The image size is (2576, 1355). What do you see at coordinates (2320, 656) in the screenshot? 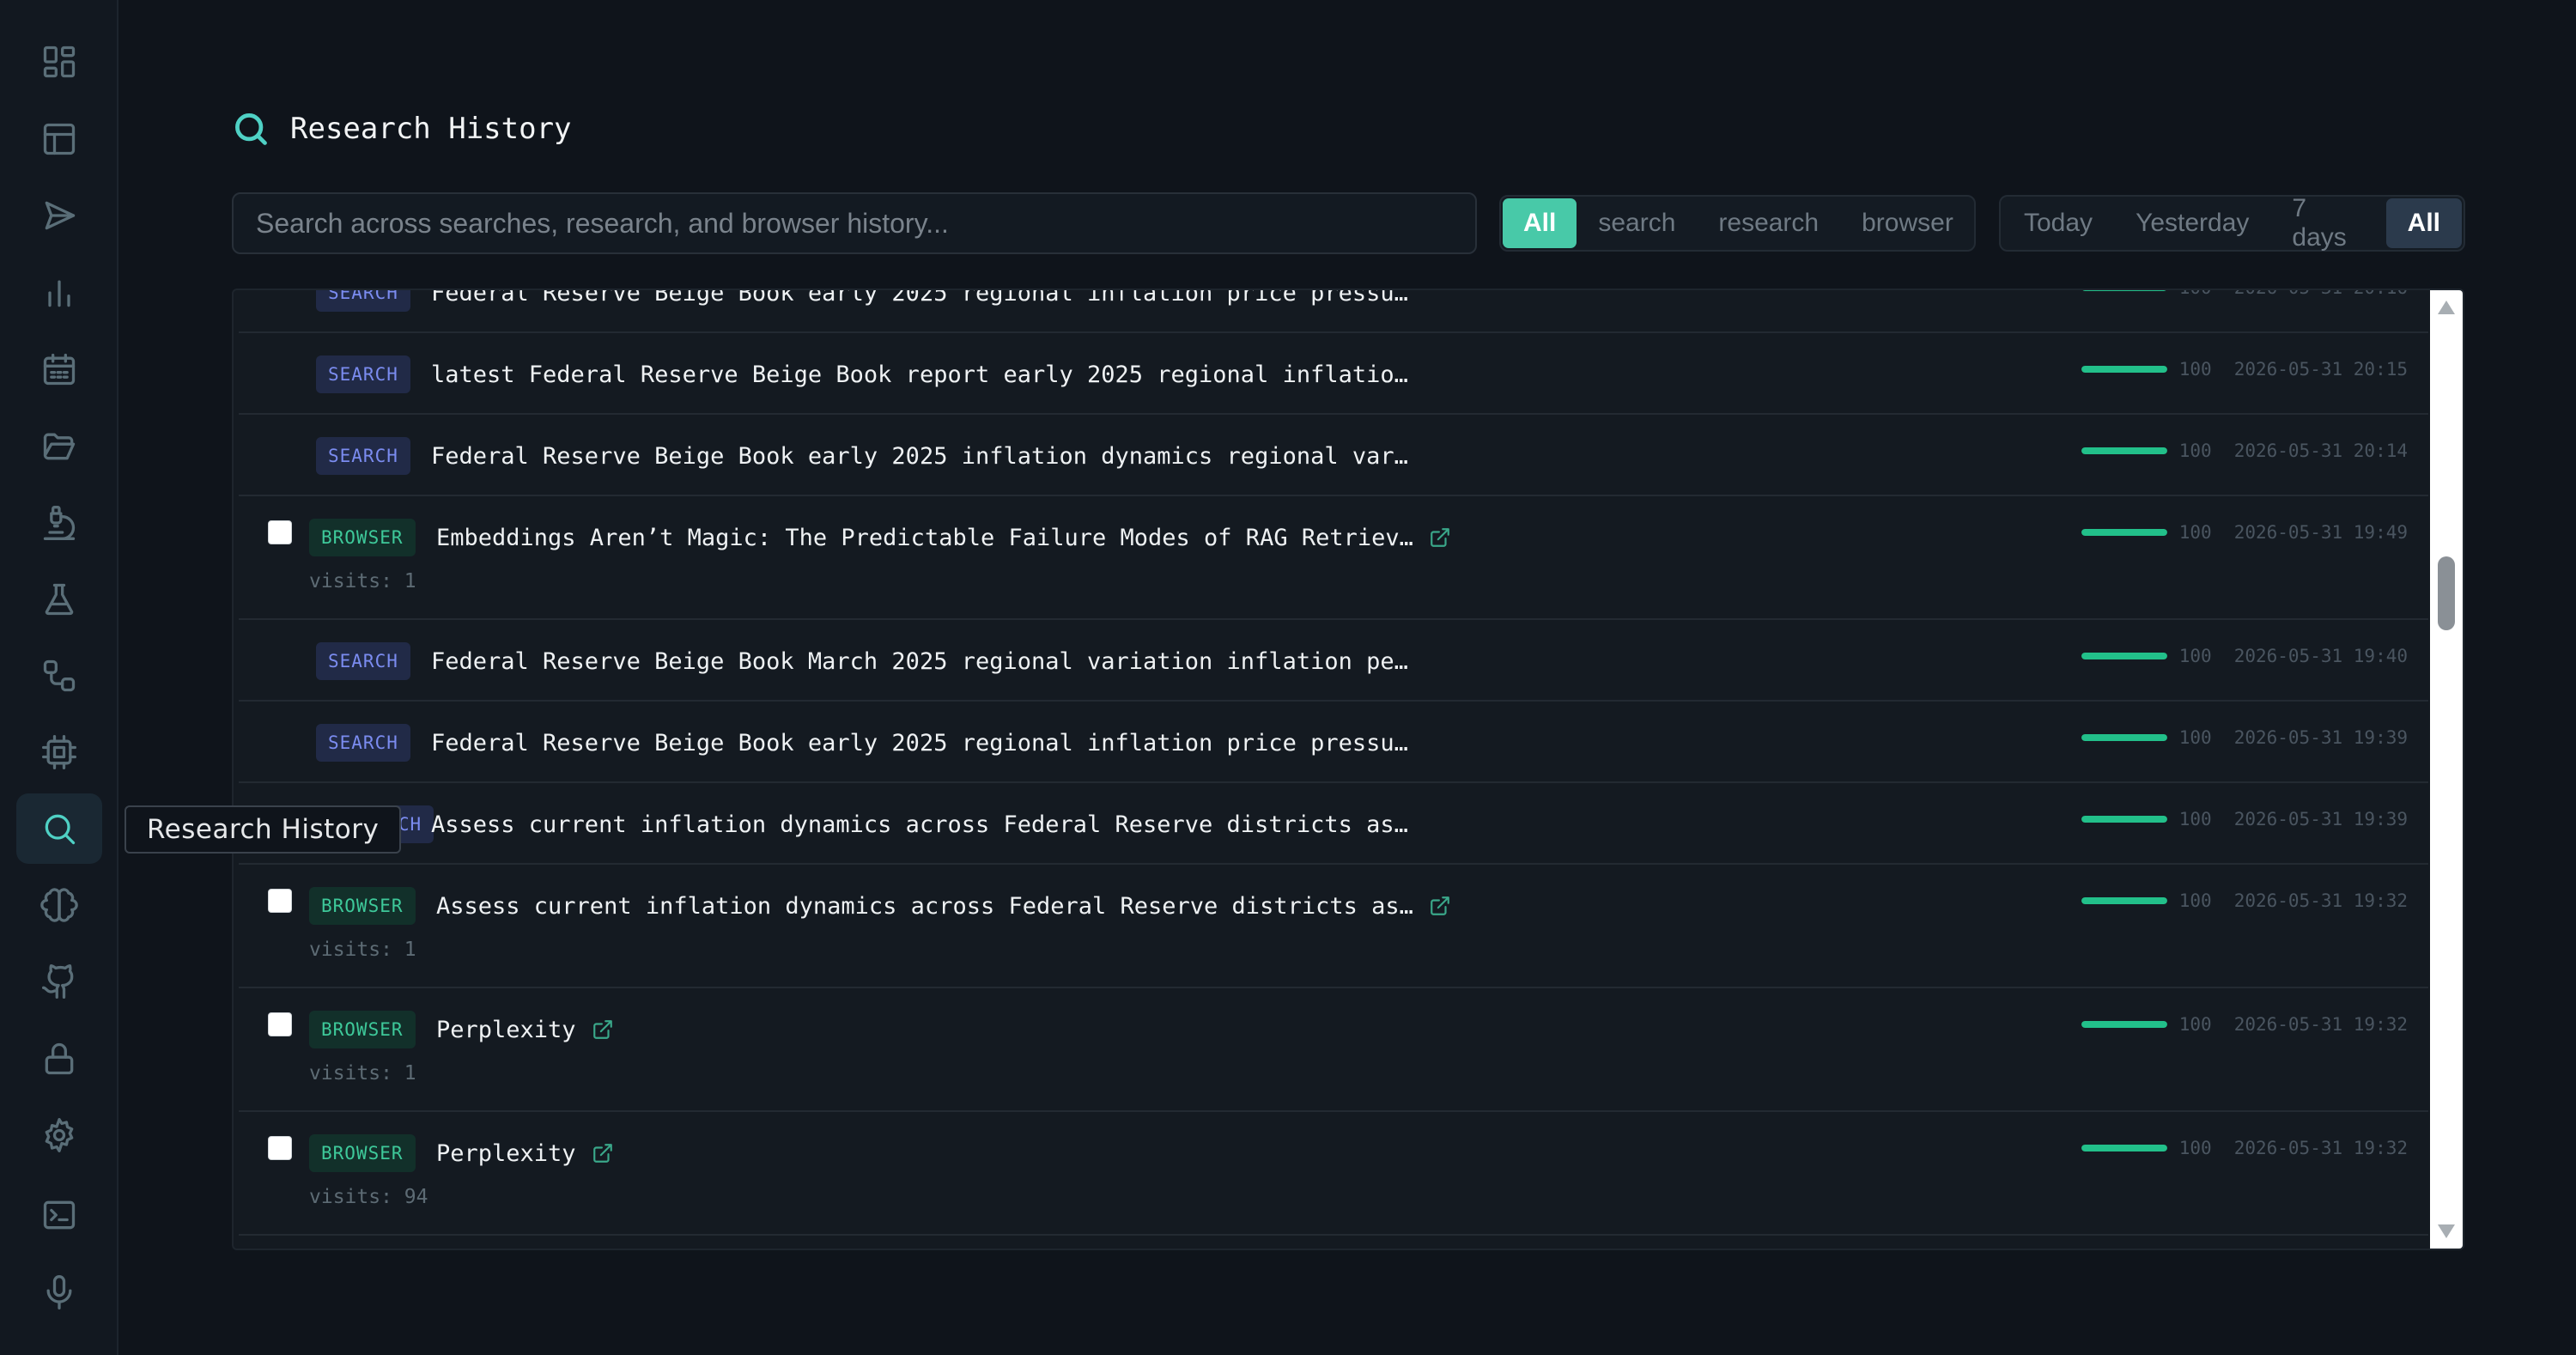
I see `timestamp: 2026-05-31 19:40` at bounding box center [2320, 656].